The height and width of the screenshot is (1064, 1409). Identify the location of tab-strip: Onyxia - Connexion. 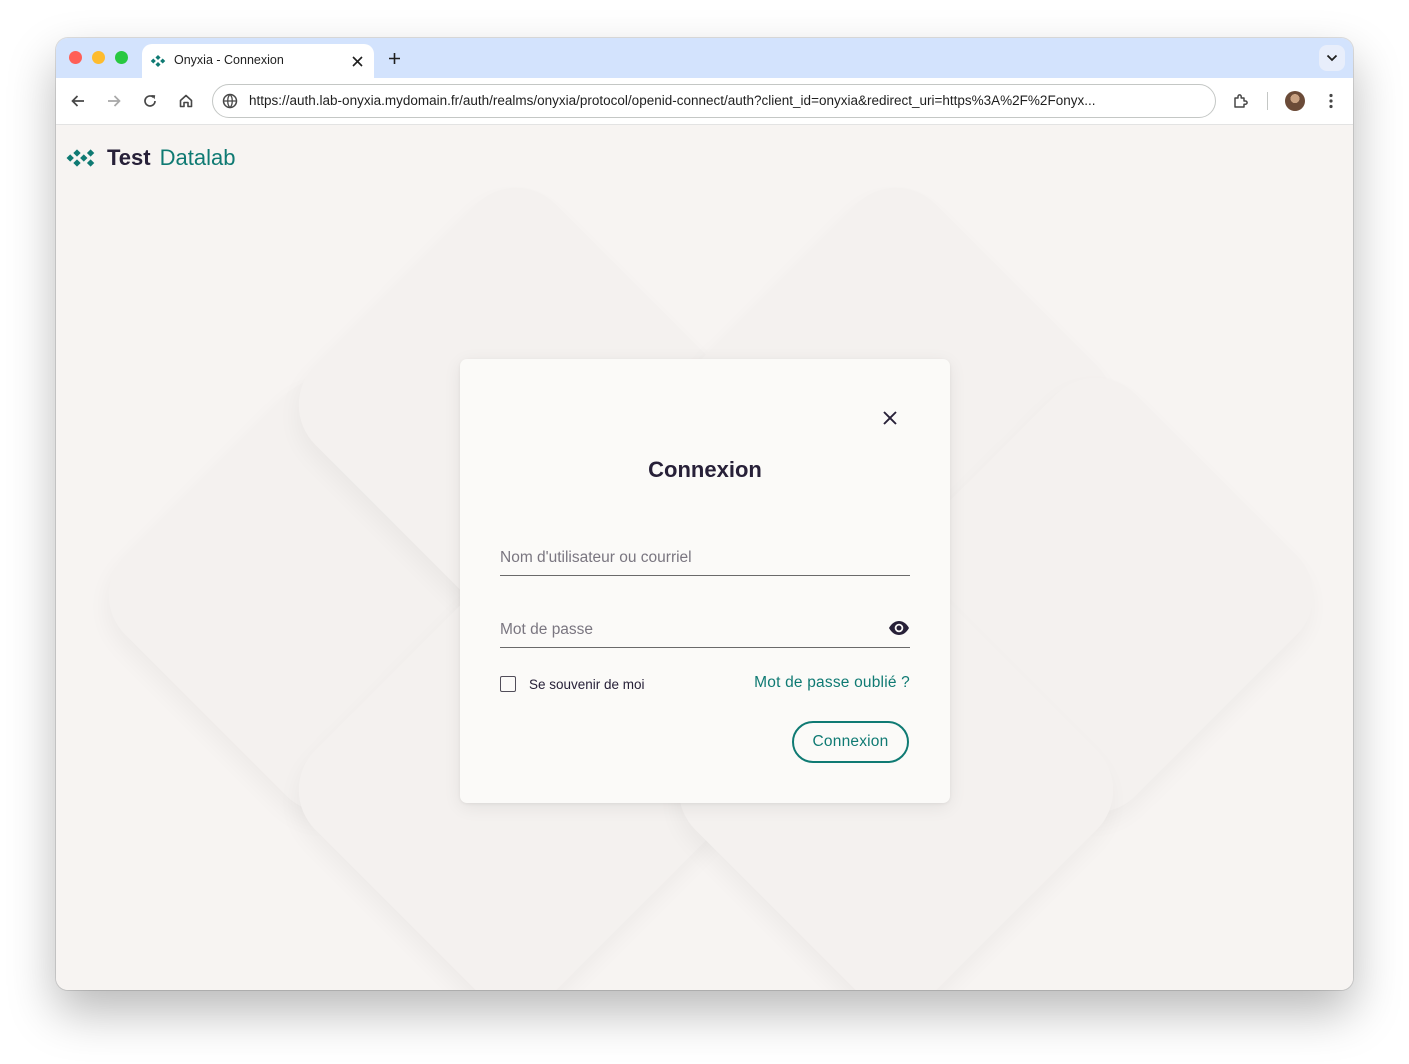
(704, 58).